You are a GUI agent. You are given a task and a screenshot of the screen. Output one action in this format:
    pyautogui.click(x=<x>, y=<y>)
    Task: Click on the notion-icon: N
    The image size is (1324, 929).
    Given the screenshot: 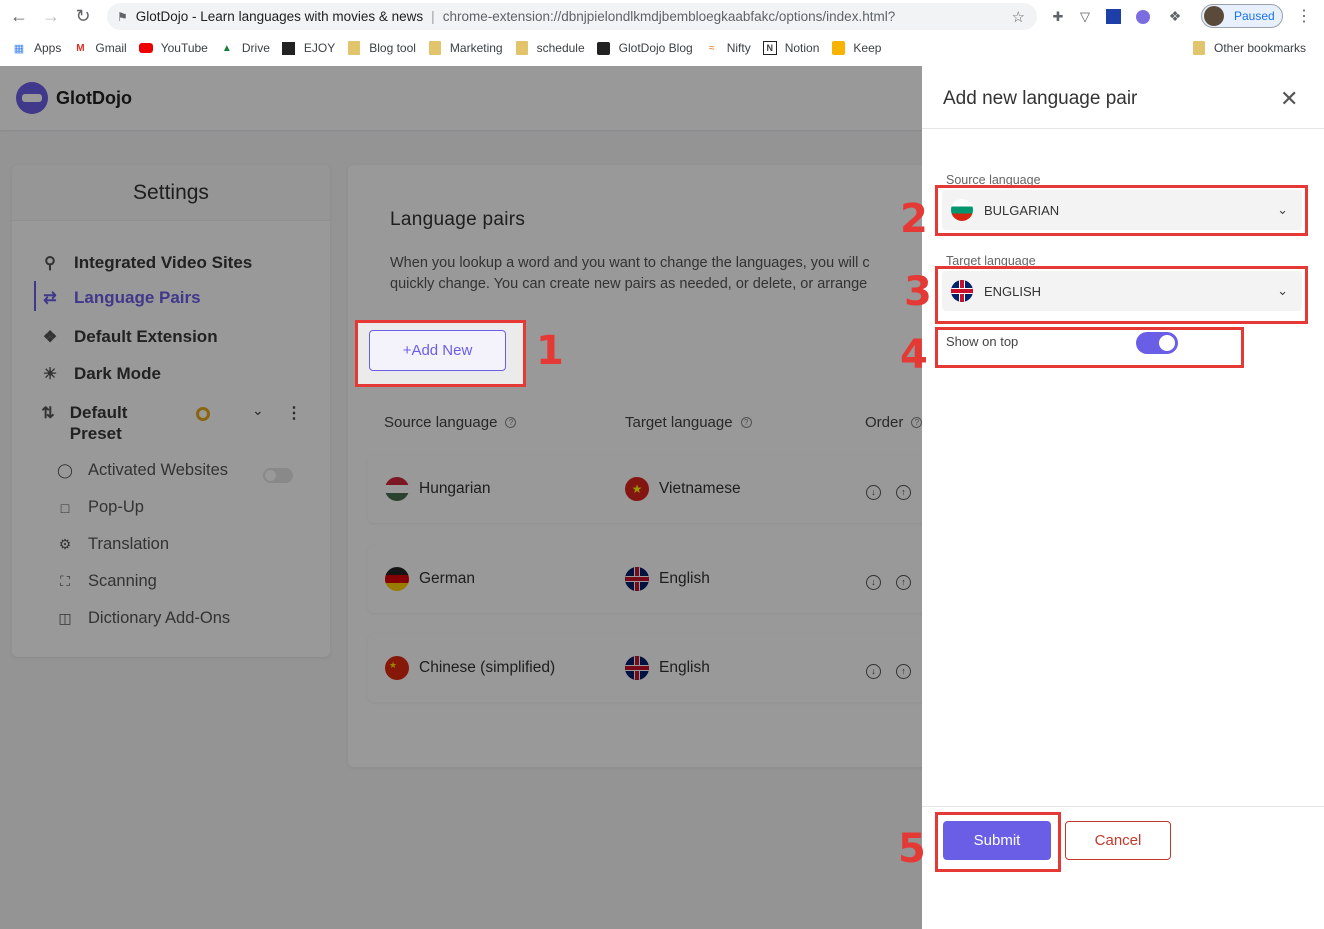 What is the action you would take?
    pyautogui.click(x=769, y=48)
    